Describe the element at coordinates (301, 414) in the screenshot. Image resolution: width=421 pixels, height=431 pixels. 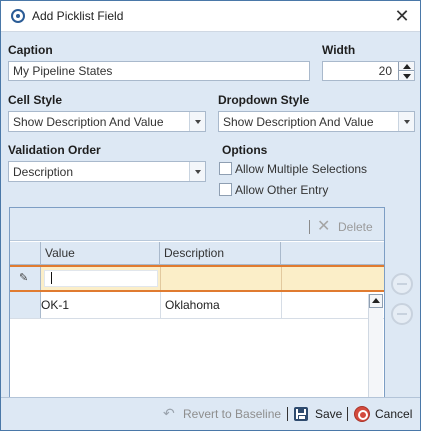
I see `save-icon` at that location.